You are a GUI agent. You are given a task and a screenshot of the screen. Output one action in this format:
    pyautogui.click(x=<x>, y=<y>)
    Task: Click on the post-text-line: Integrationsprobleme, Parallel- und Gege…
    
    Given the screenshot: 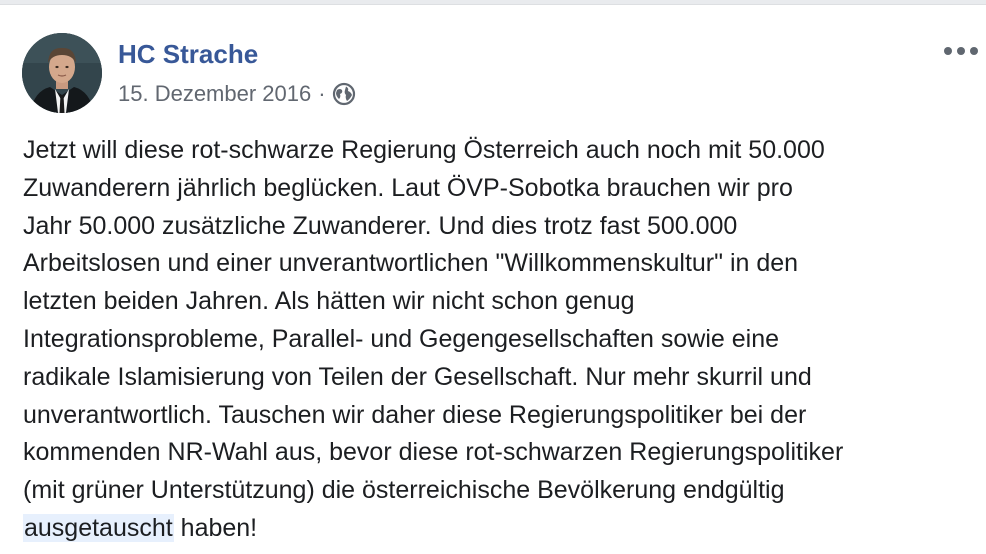 What is the action you would take?
    pyautogui.click(x=401, y=338)
    